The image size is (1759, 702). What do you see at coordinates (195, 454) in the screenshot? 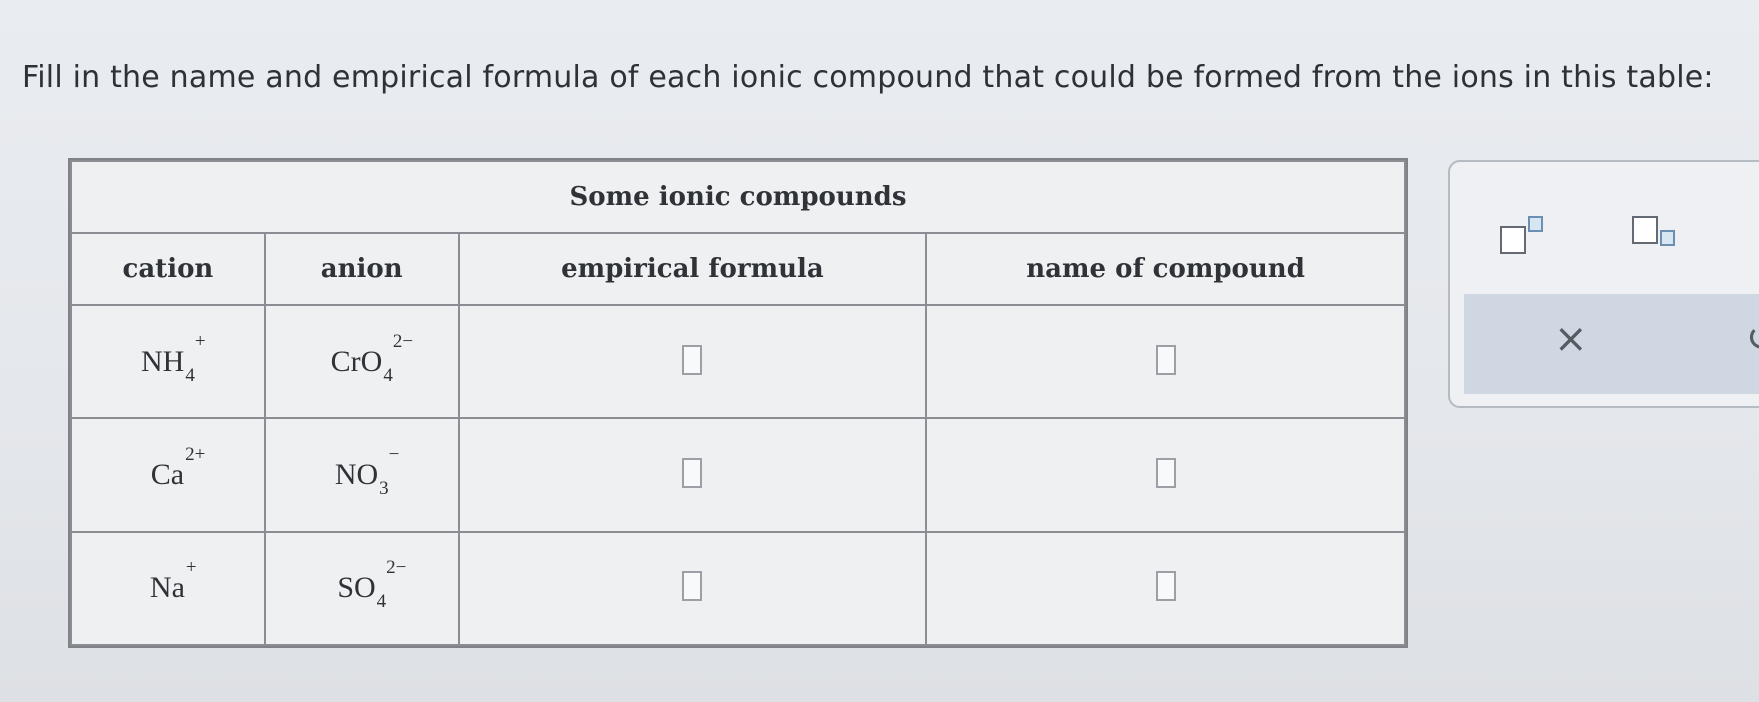
I see `ion-charge: 2+` at bounding box center [195, 454].